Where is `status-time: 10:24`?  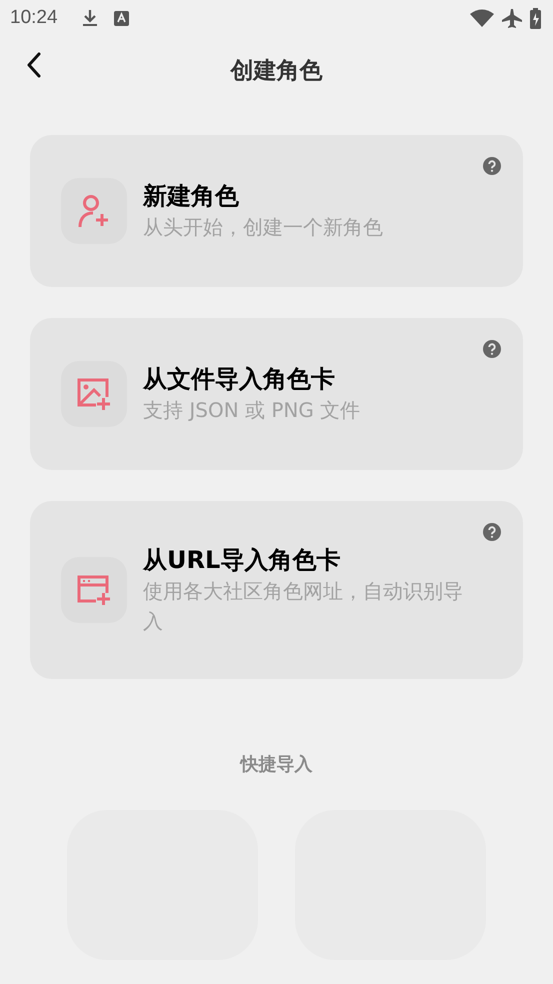 status-time: 10:24 is located at coordinates (34, 18).